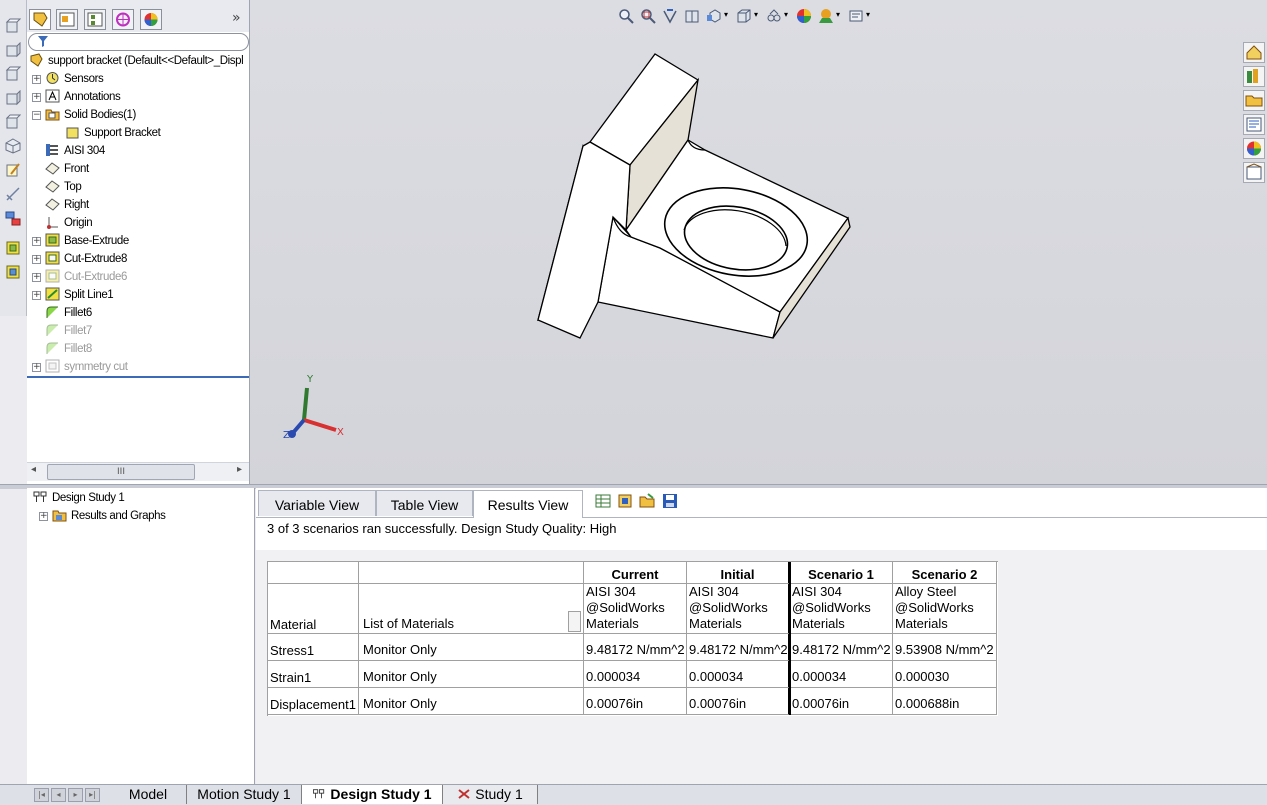  I want to click on scroll-thumb: III, so click(121, 472).